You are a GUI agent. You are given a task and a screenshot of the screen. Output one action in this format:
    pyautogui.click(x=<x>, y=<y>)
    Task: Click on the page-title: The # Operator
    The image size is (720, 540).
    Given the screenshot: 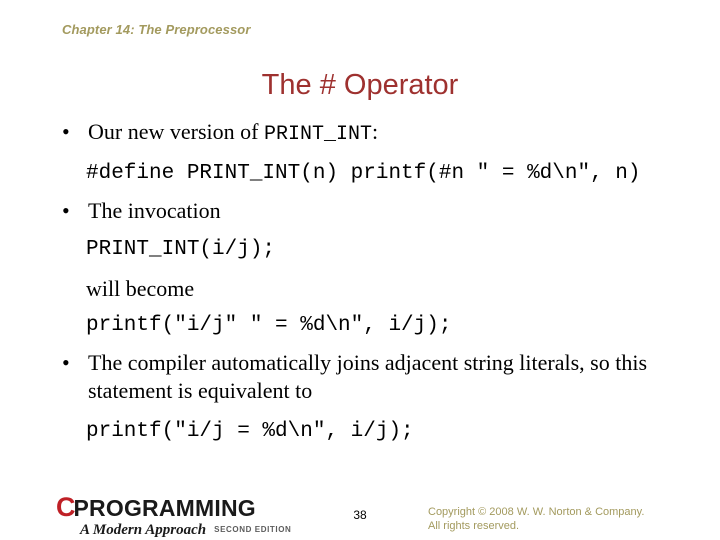 What is the action you would take?
    pyautogui.click(x=360, y=85)
    